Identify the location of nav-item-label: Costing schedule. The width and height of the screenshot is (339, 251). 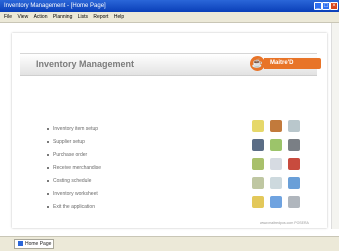
(72, 181).